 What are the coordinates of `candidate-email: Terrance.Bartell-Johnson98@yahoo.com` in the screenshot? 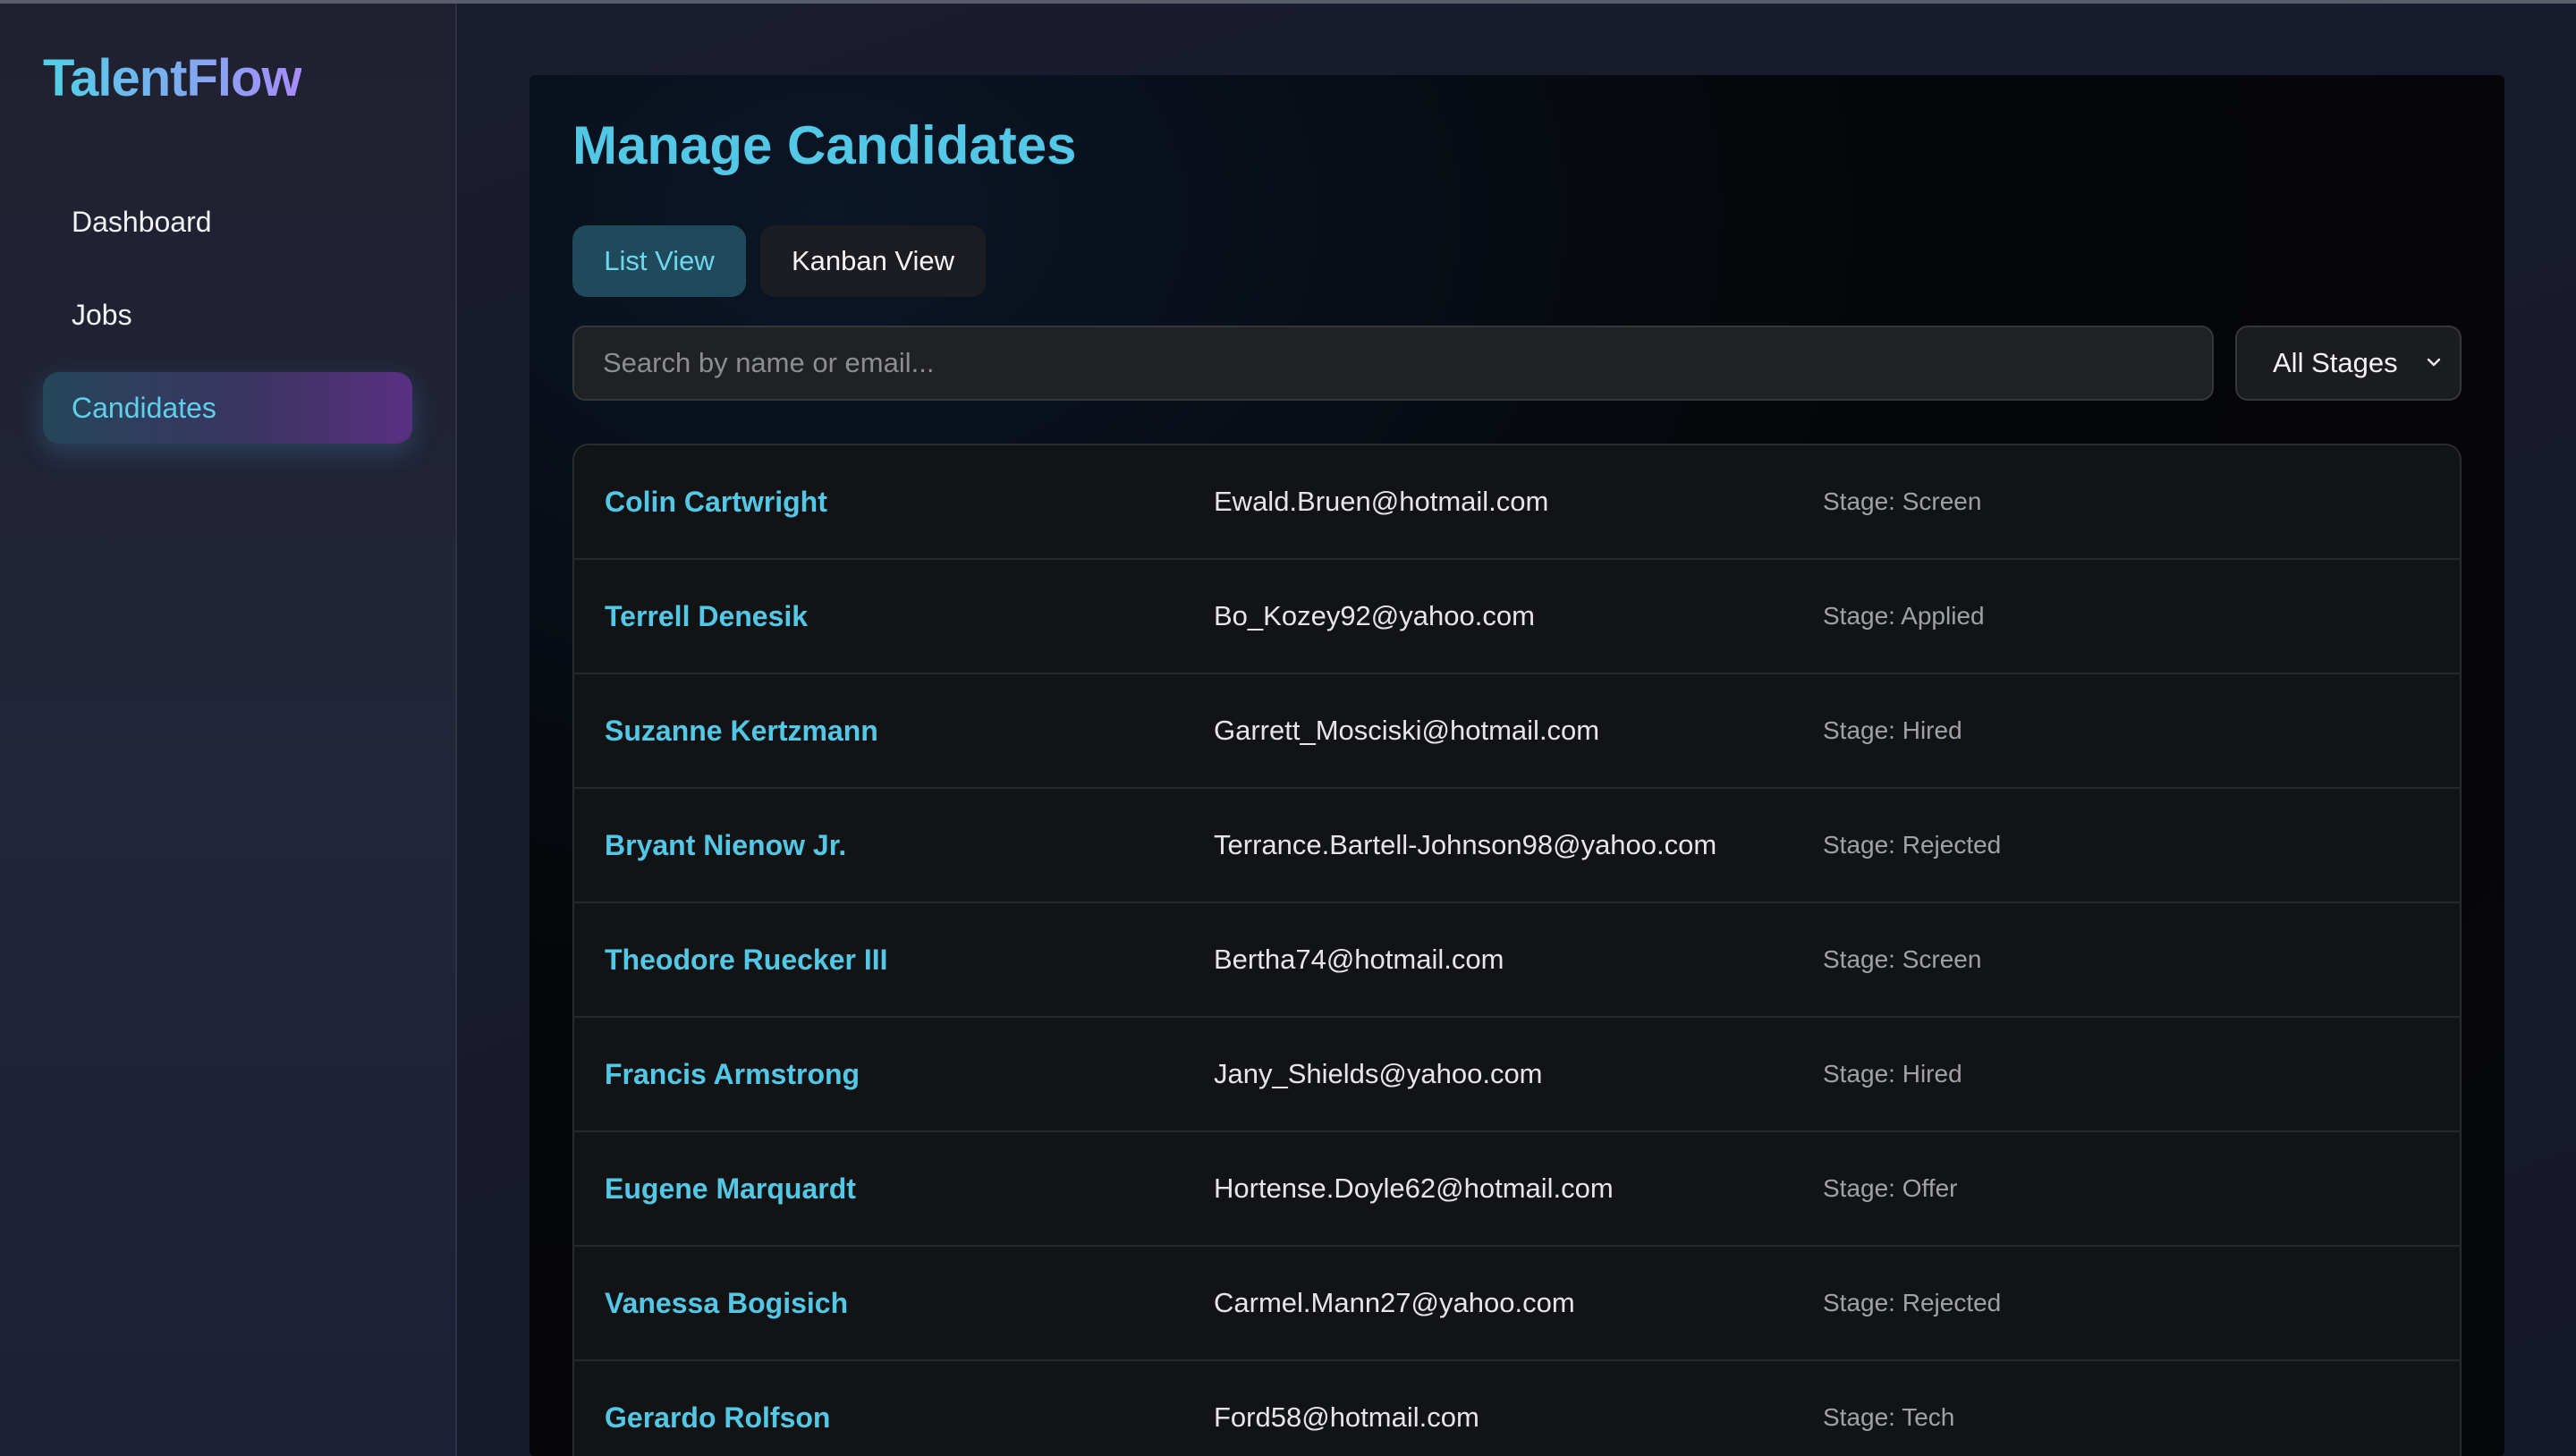 It's located at (1465, 844).